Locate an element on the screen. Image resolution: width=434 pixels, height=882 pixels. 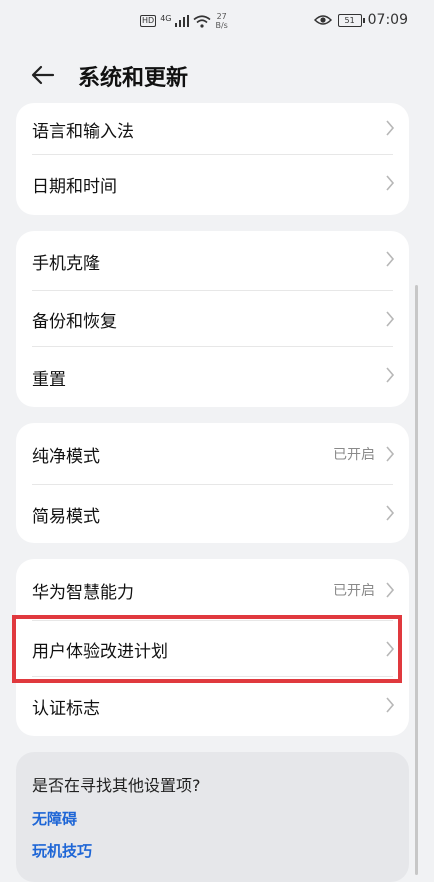
settings-item-label: 纯净模式 is located at coordinates (66, 456).